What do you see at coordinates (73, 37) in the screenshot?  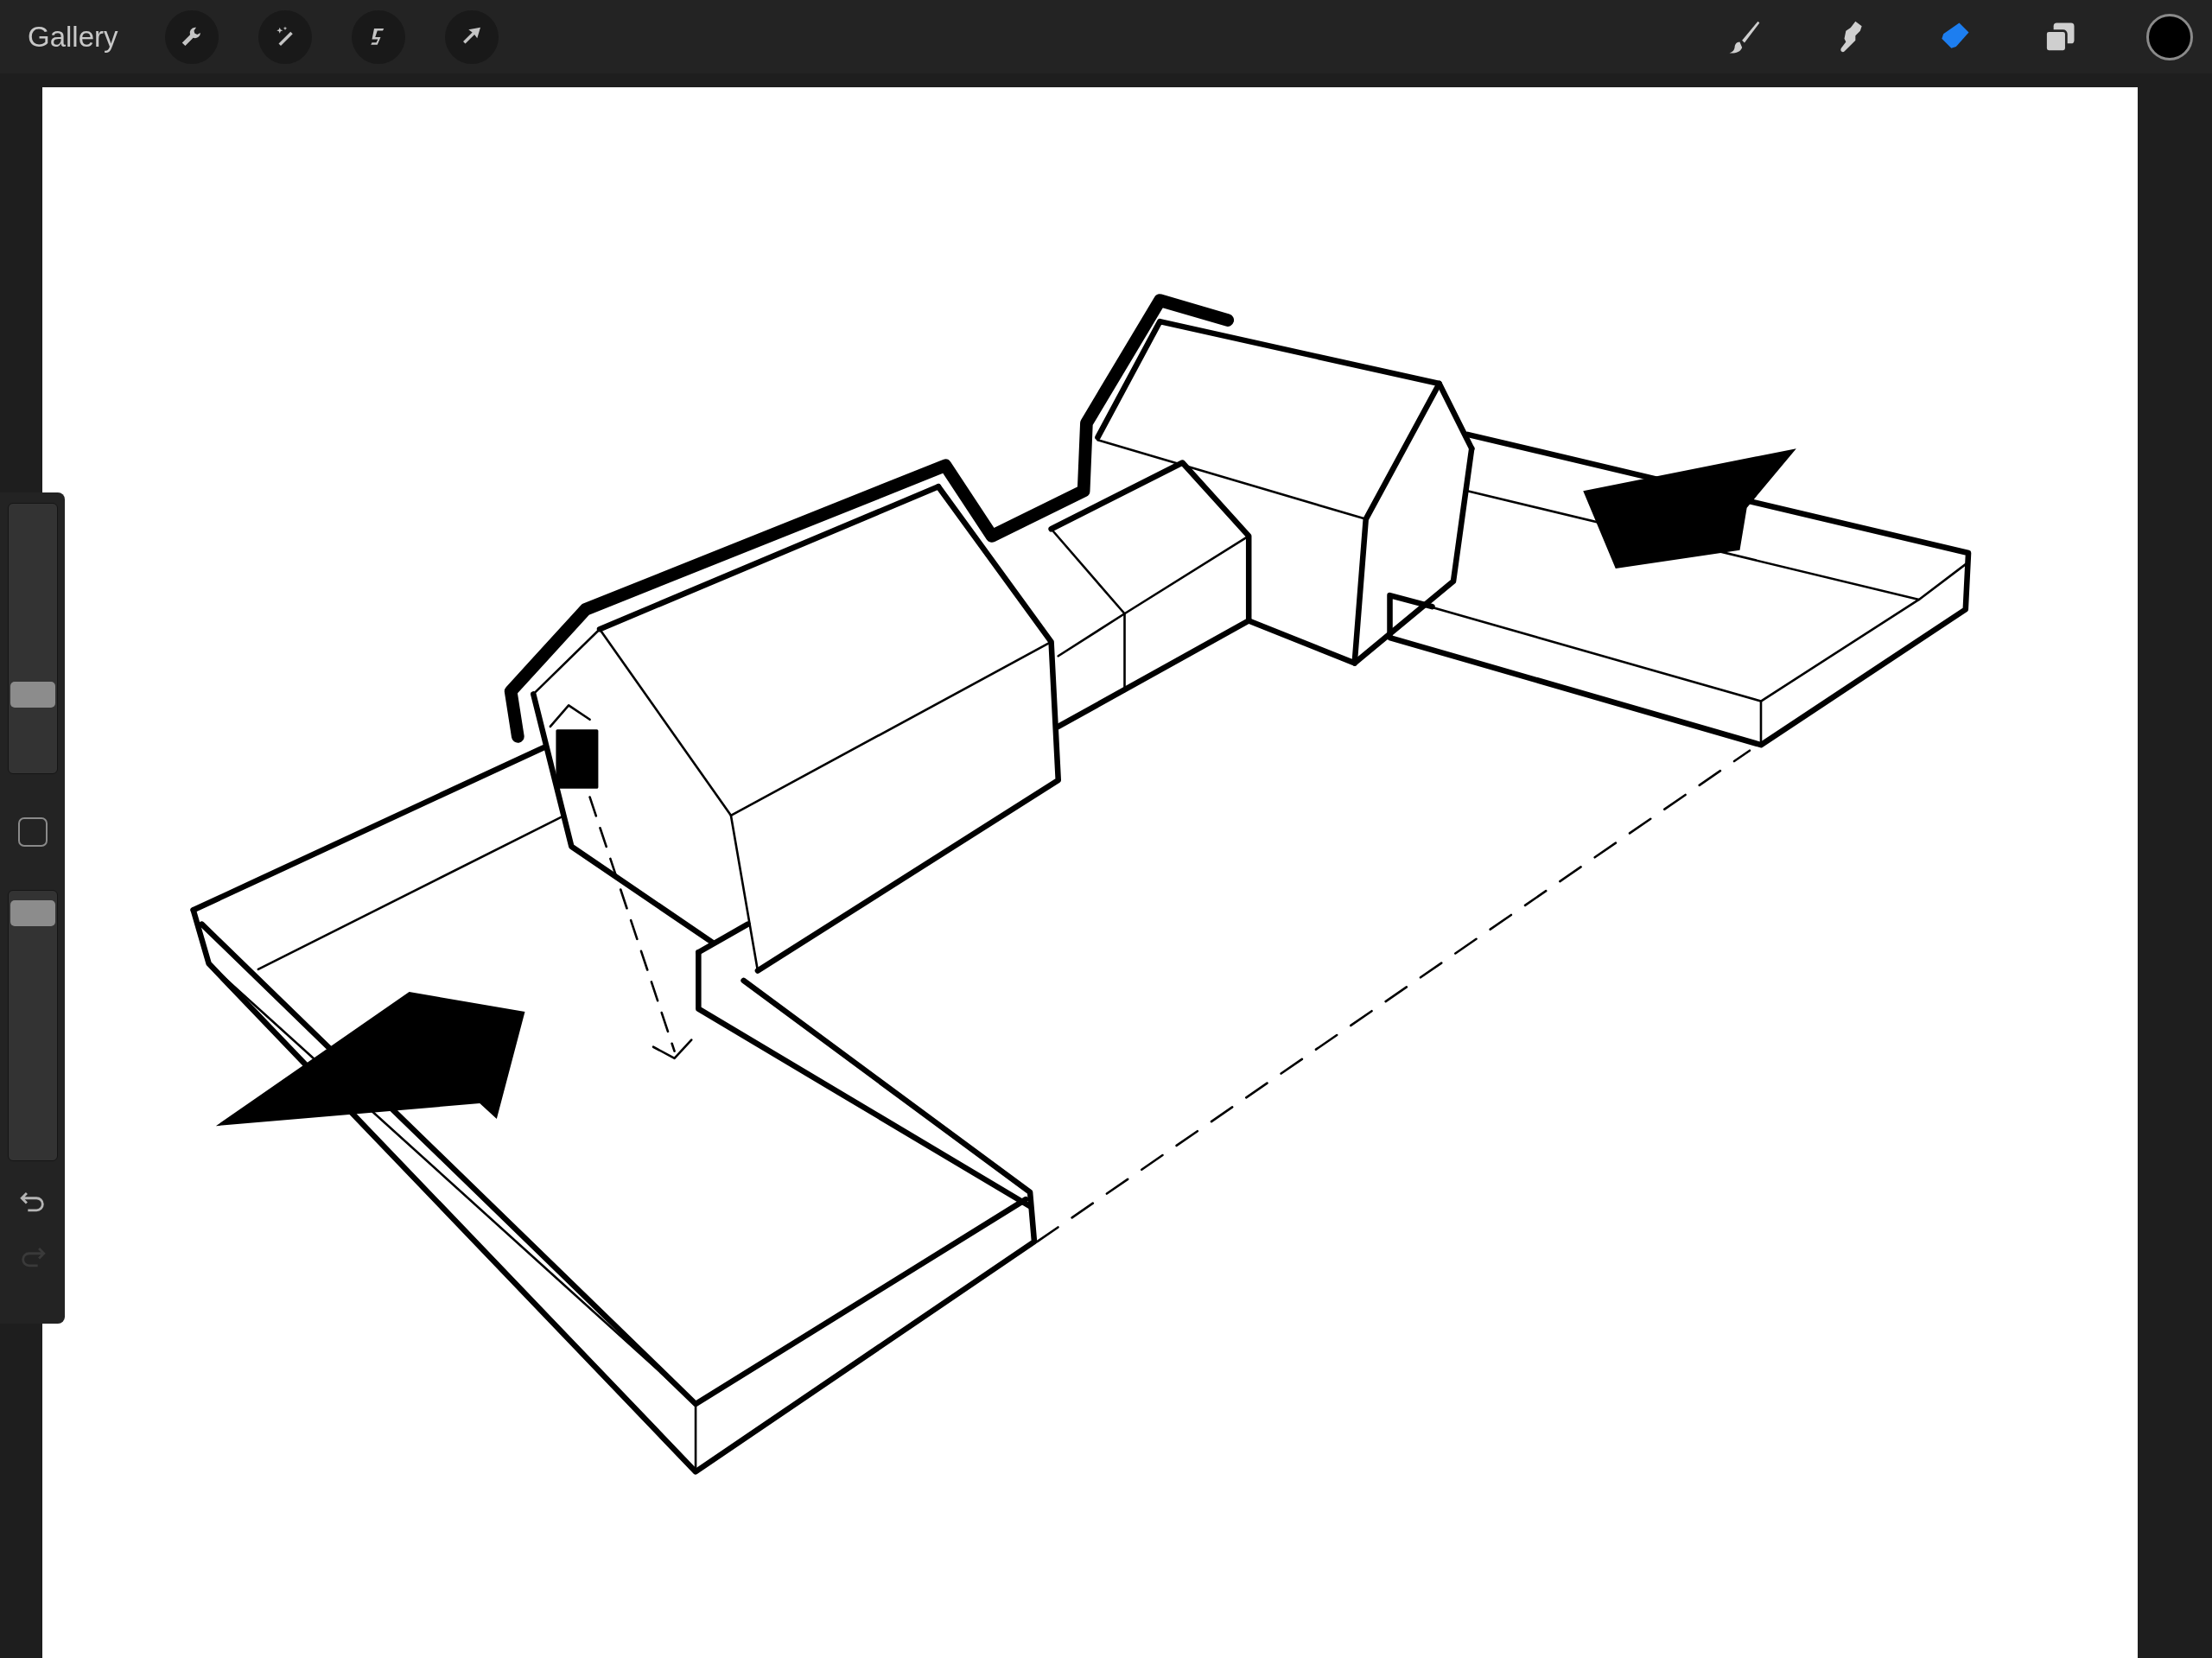 I see `gallery-button: Gallery` at bounding box center [73, 37].